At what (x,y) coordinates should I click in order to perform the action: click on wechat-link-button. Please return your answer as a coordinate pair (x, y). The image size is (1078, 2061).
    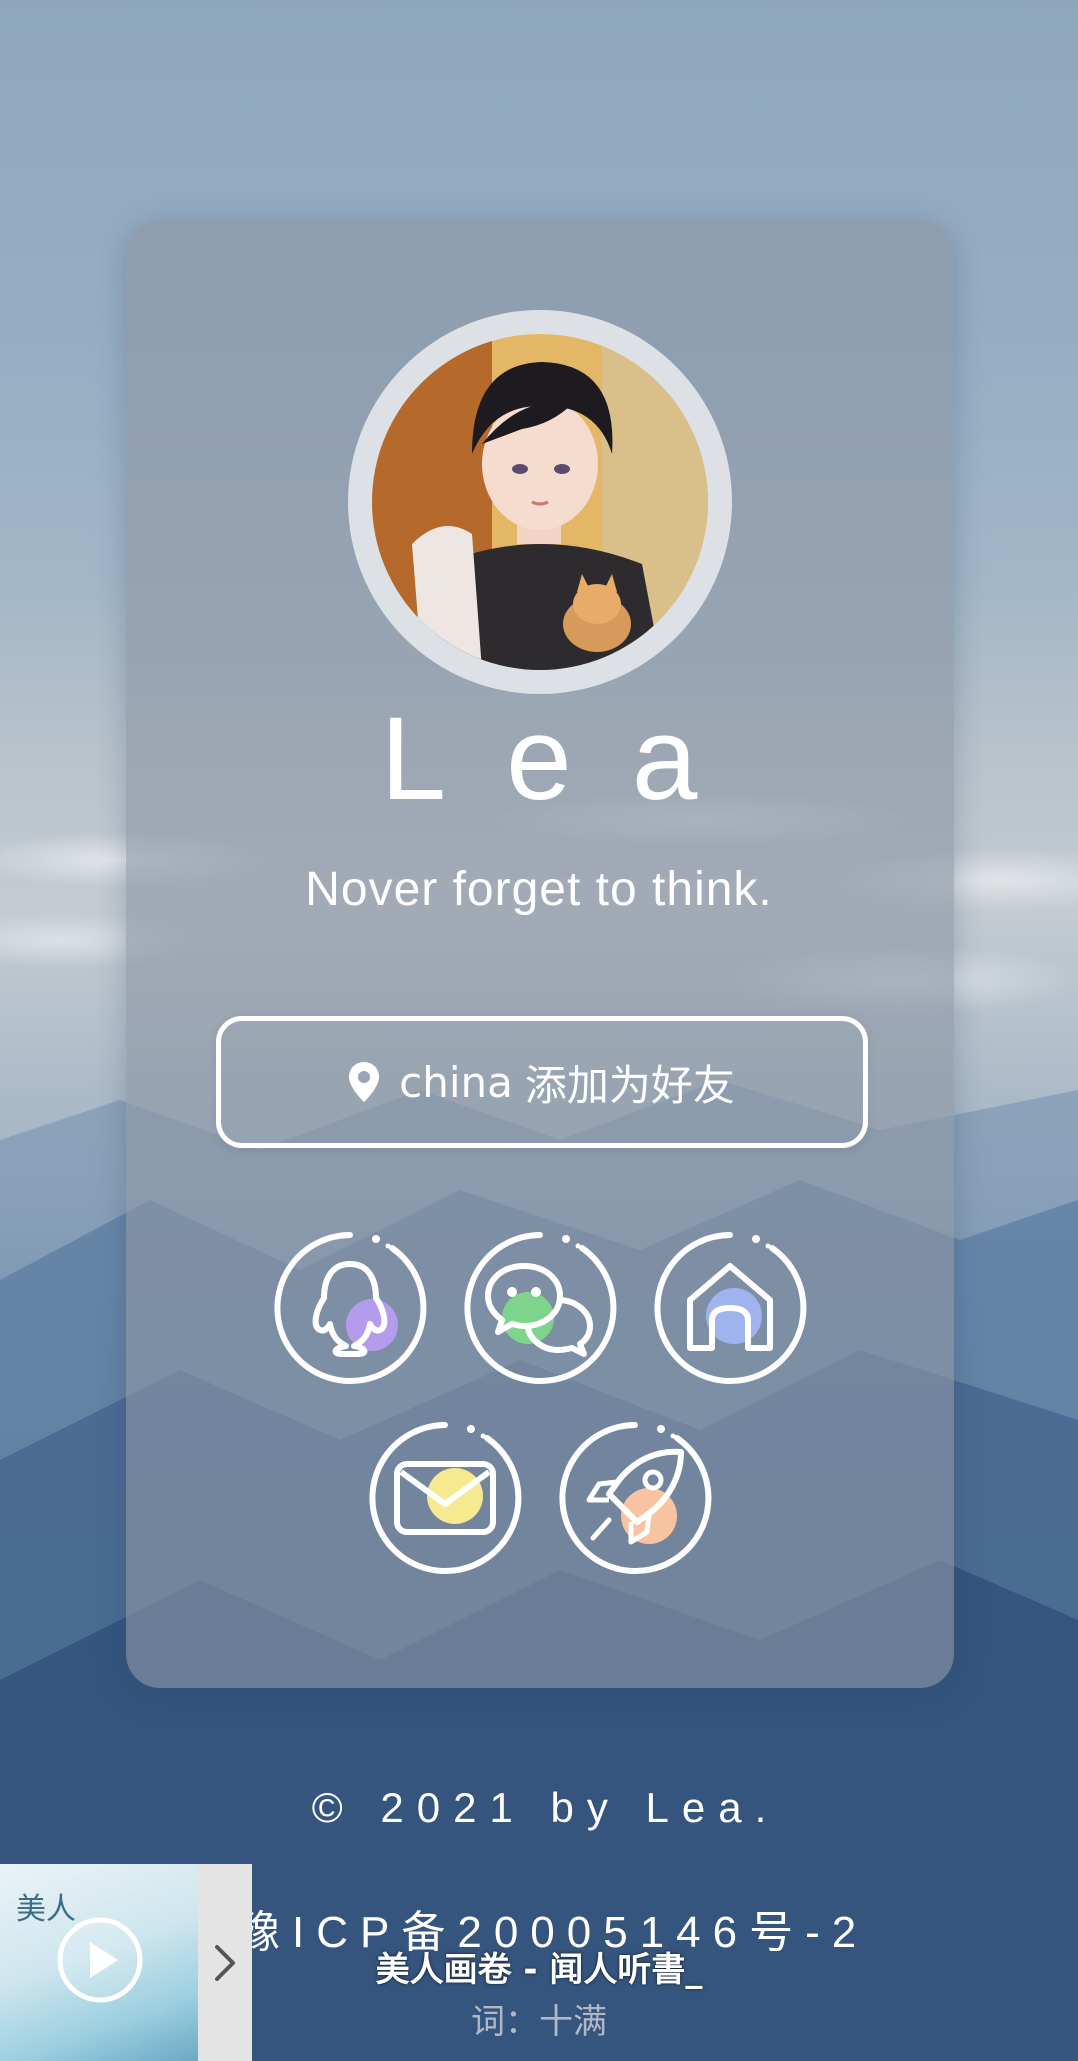
    Looking at the image, I should click on (540, 1308).